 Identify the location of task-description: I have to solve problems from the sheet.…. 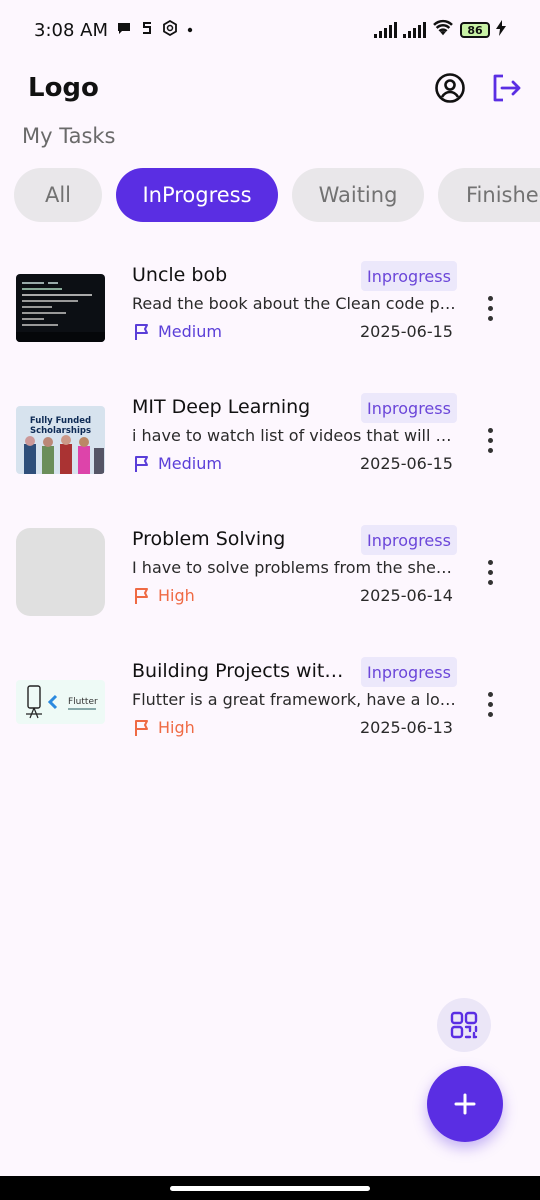
(295, 567).